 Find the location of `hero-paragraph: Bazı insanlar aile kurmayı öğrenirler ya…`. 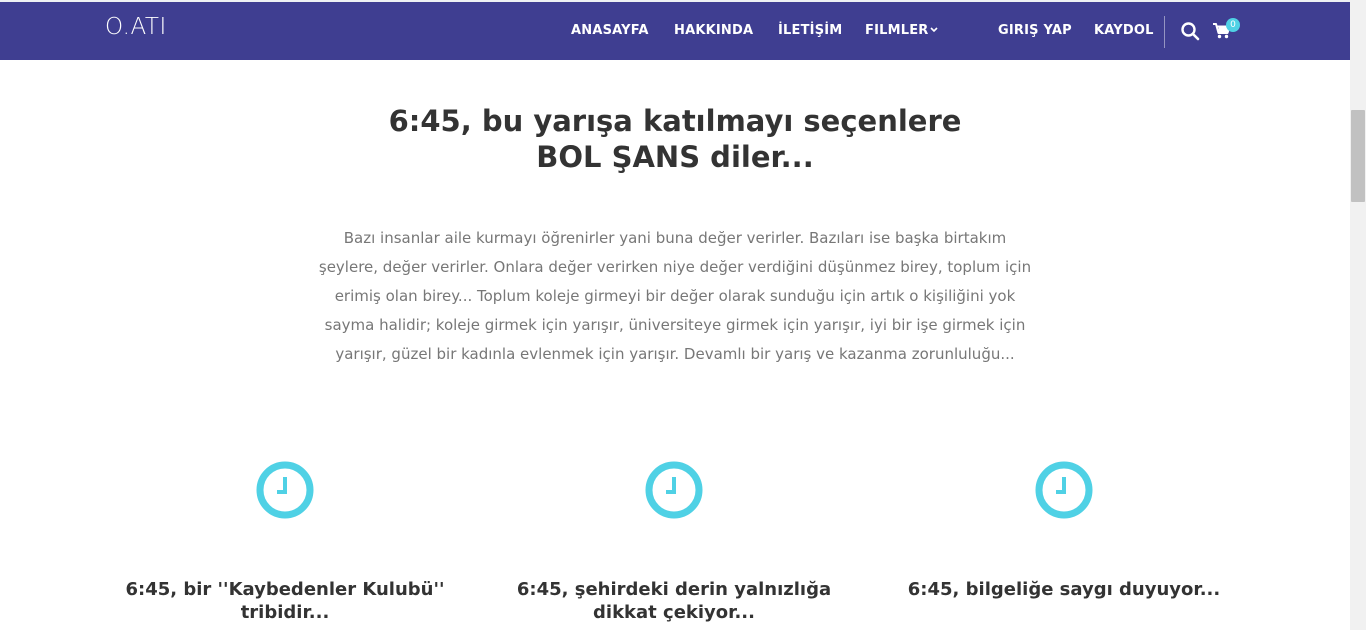

hero-paragraph: Bazı insanlar aile kurmayı öğrenirler ya… is located at coordinates (675, 296).